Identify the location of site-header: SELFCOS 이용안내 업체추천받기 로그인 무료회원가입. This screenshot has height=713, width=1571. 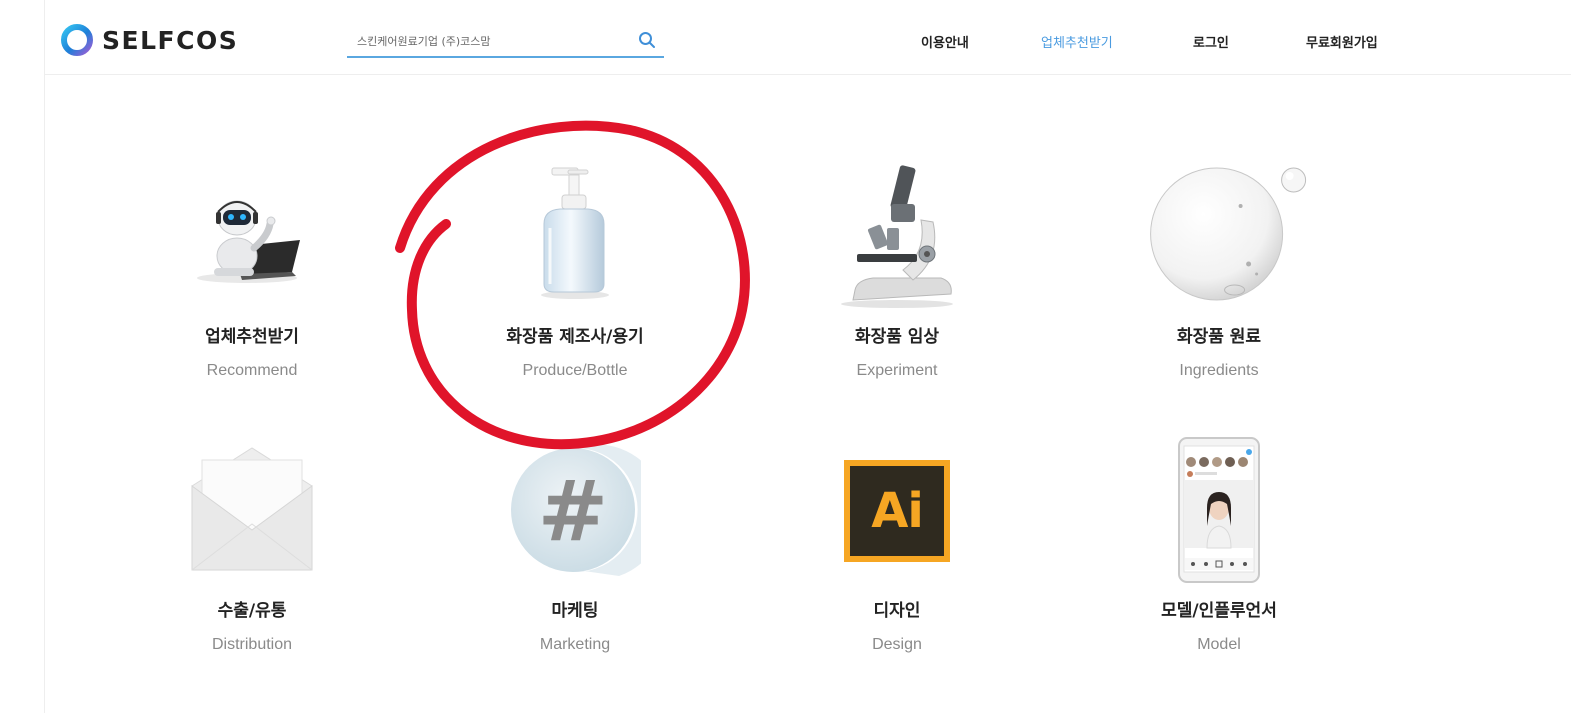
(807, 37).